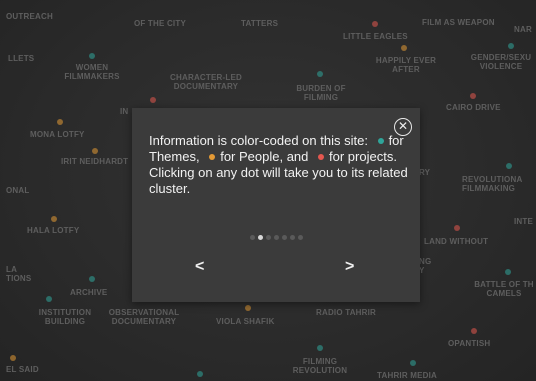  Describe the element at coordinates (349, 267) in the screenshot. I see `next-button: >` at that location.